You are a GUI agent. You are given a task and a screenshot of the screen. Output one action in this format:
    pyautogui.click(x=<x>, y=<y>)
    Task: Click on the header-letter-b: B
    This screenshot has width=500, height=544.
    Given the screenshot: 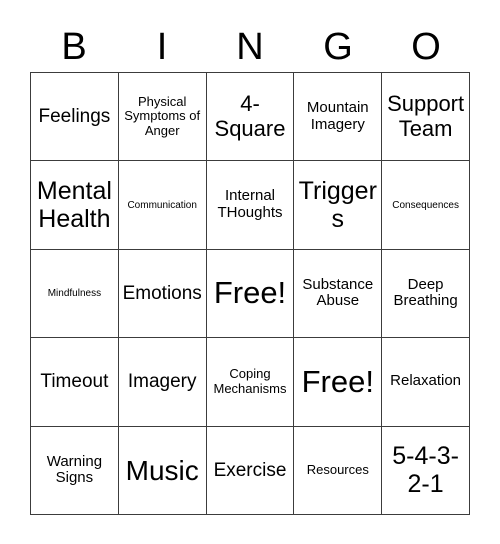 What is the action you would take?
    pyautogui.click(x=74, y=47)
    